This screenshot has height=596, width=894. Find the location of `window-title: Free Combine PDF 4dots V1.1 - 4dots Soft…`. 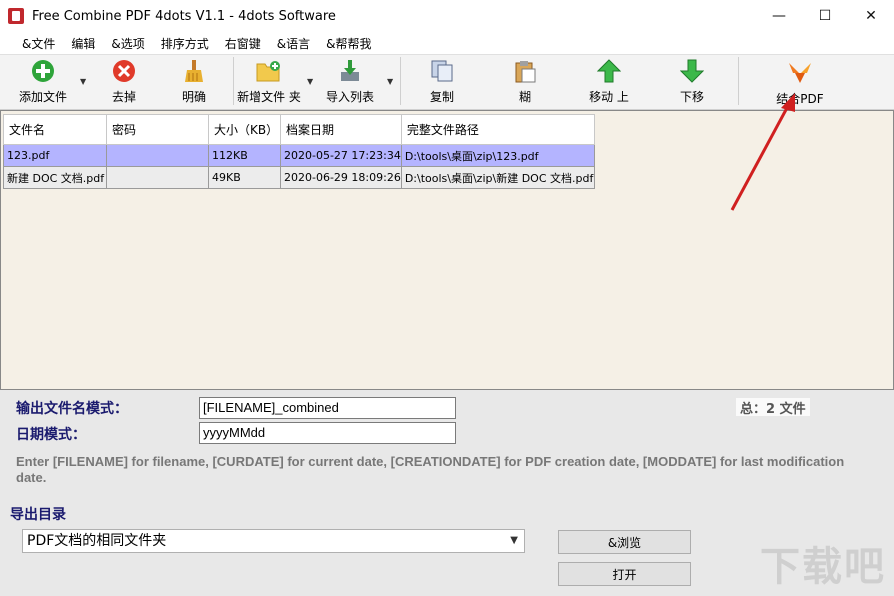

window-title: Free Combine PDF 4dots V1.1 - 4dots Soft… is located at coordinates (184, 16).